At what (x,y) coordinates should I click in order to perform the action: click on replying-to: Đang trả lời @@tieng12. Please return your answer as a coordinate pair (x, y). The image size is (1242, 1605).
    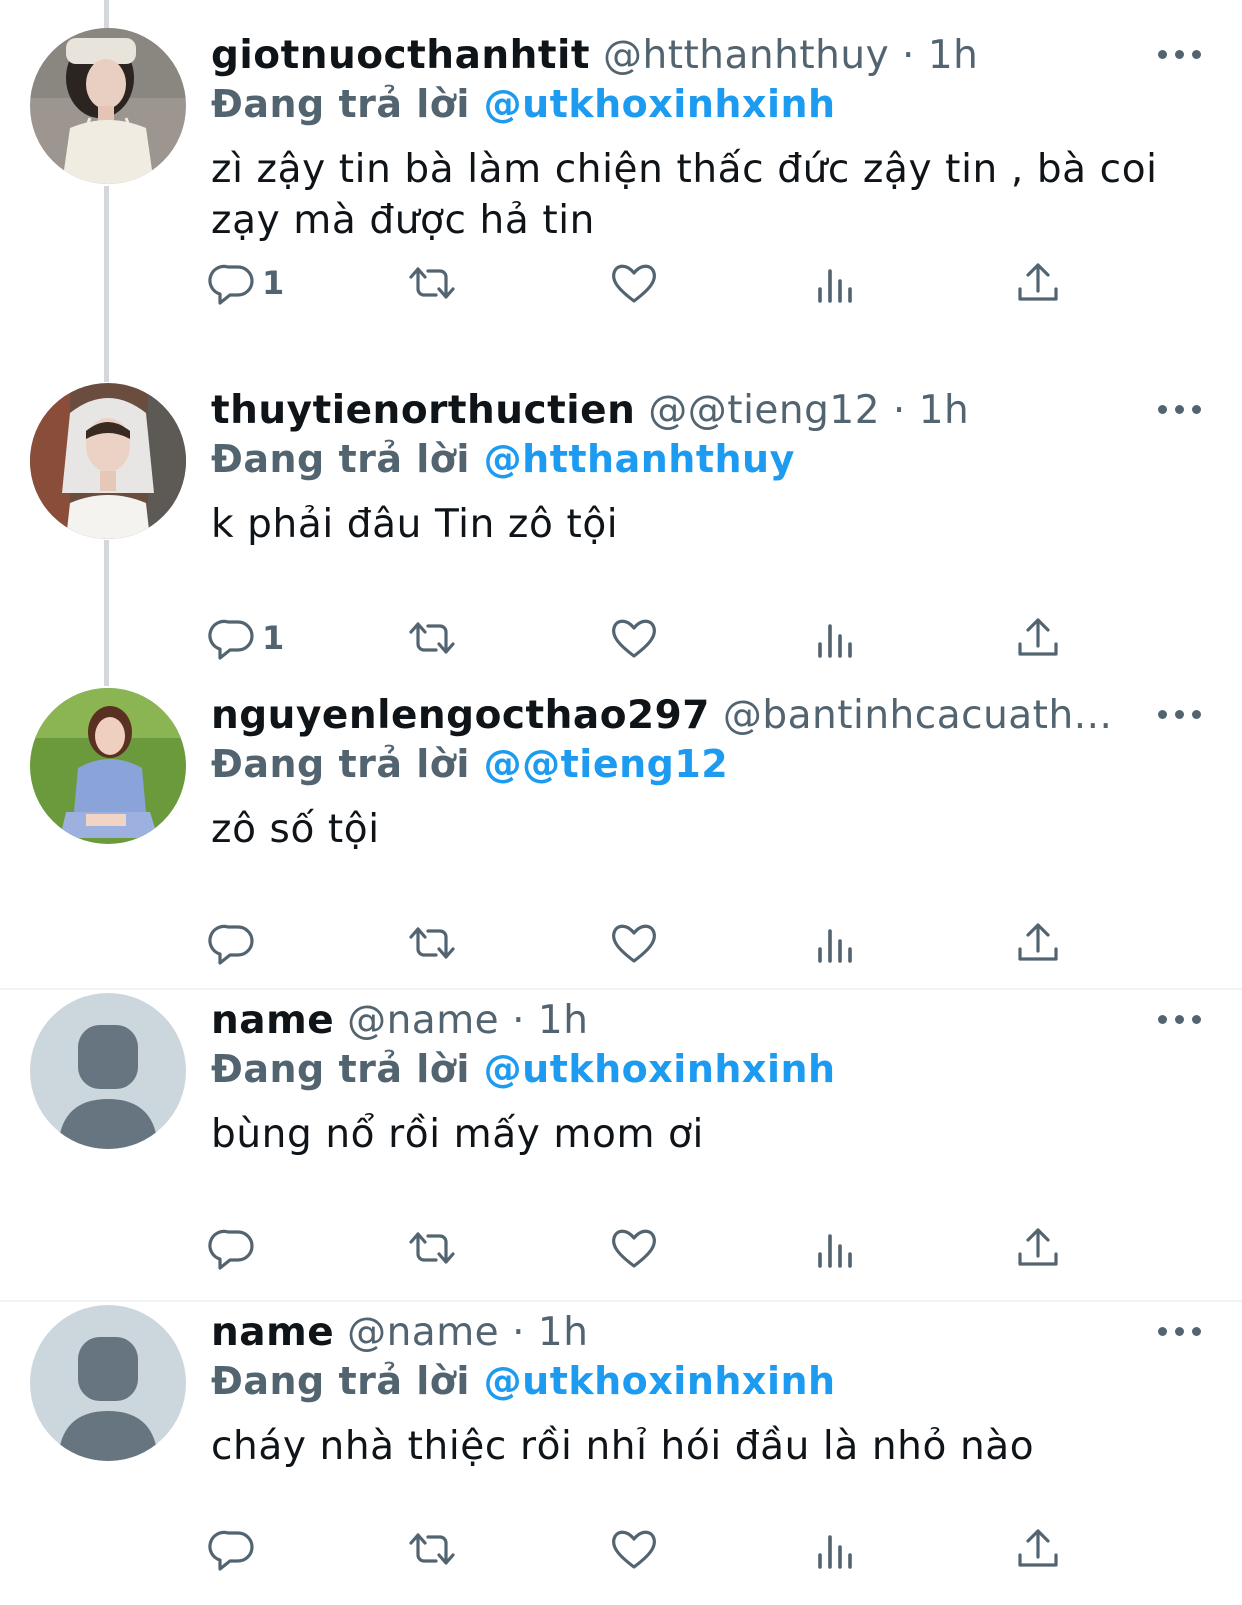
    Looking at the image, I should click on (469, 764).